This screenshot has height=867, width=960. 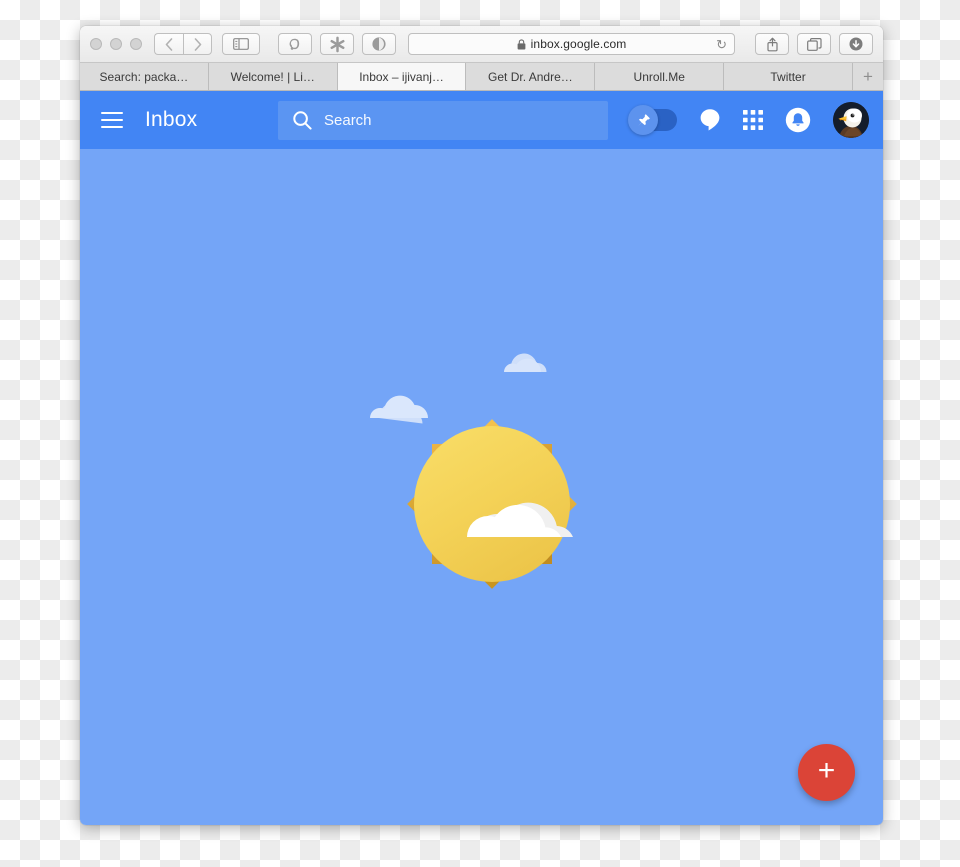 I want to click on share-icon, so click(x=772, y=44).